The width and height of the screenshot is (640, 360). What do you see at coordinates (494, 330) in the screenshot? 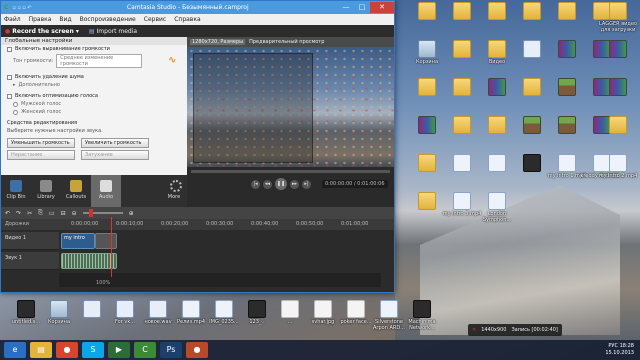
I see `recorder-size: 1440x900` at bounding box center [494, 330].